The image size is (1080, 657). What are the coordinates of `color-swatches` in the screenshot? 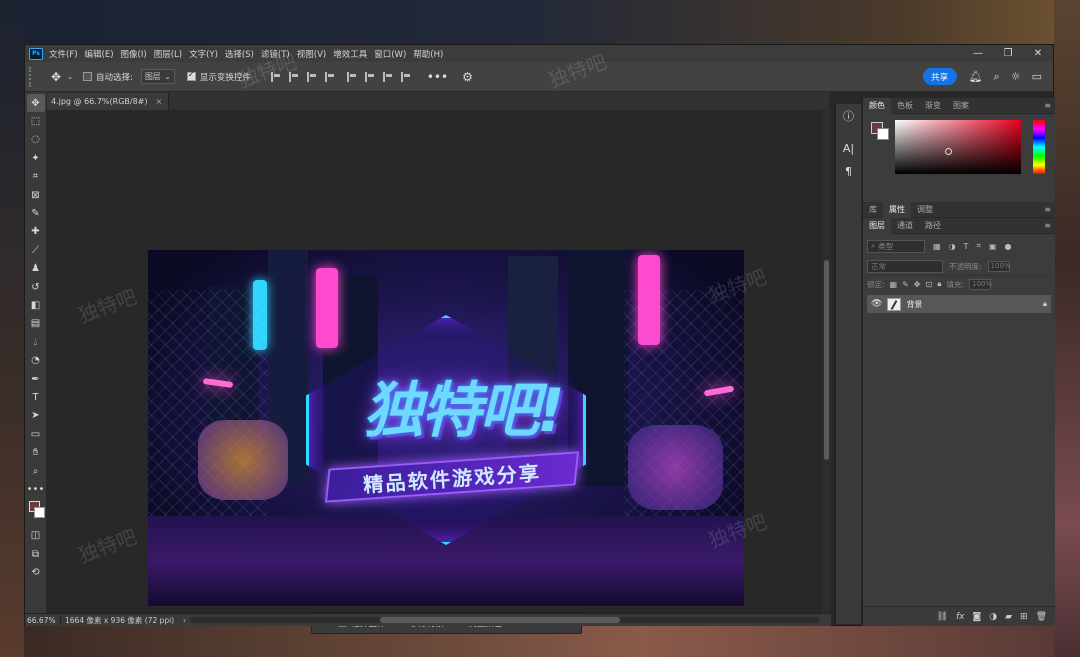 It's located at (36, 510).